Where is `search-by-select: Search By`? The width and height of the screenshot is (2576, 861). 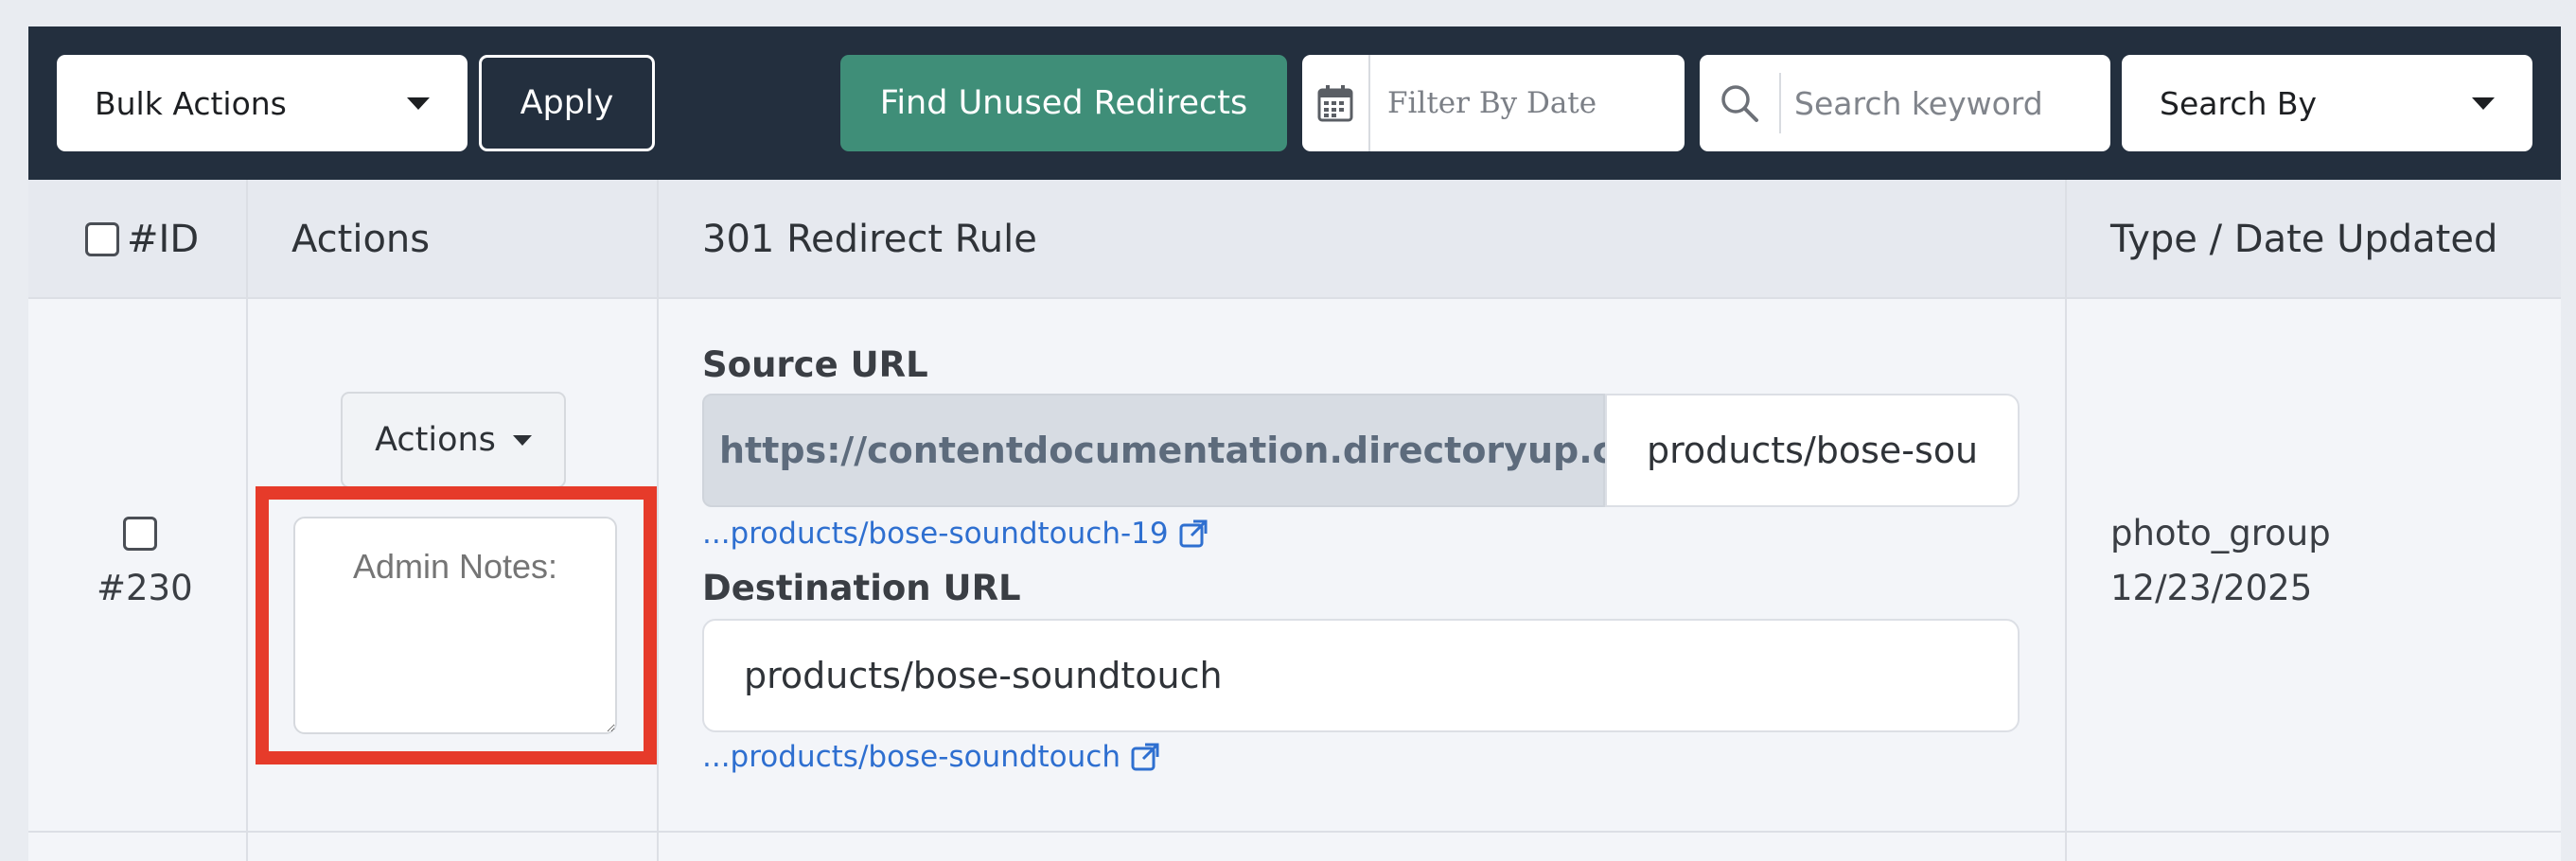
search-by-select: Search By is located at coordinates (2327, 103).